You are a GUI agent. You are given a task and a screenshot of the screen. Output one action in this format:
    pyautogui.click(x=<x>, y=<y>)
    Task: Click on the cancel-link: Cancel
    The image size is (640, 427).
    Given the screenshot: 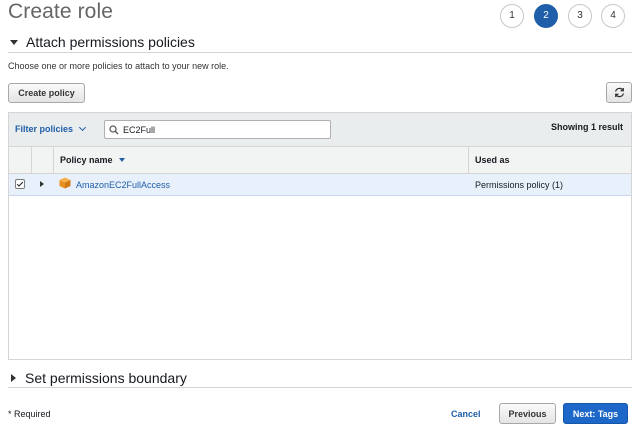 What is the action you would take?
    pyautogui.click(x=466, y=414)
    